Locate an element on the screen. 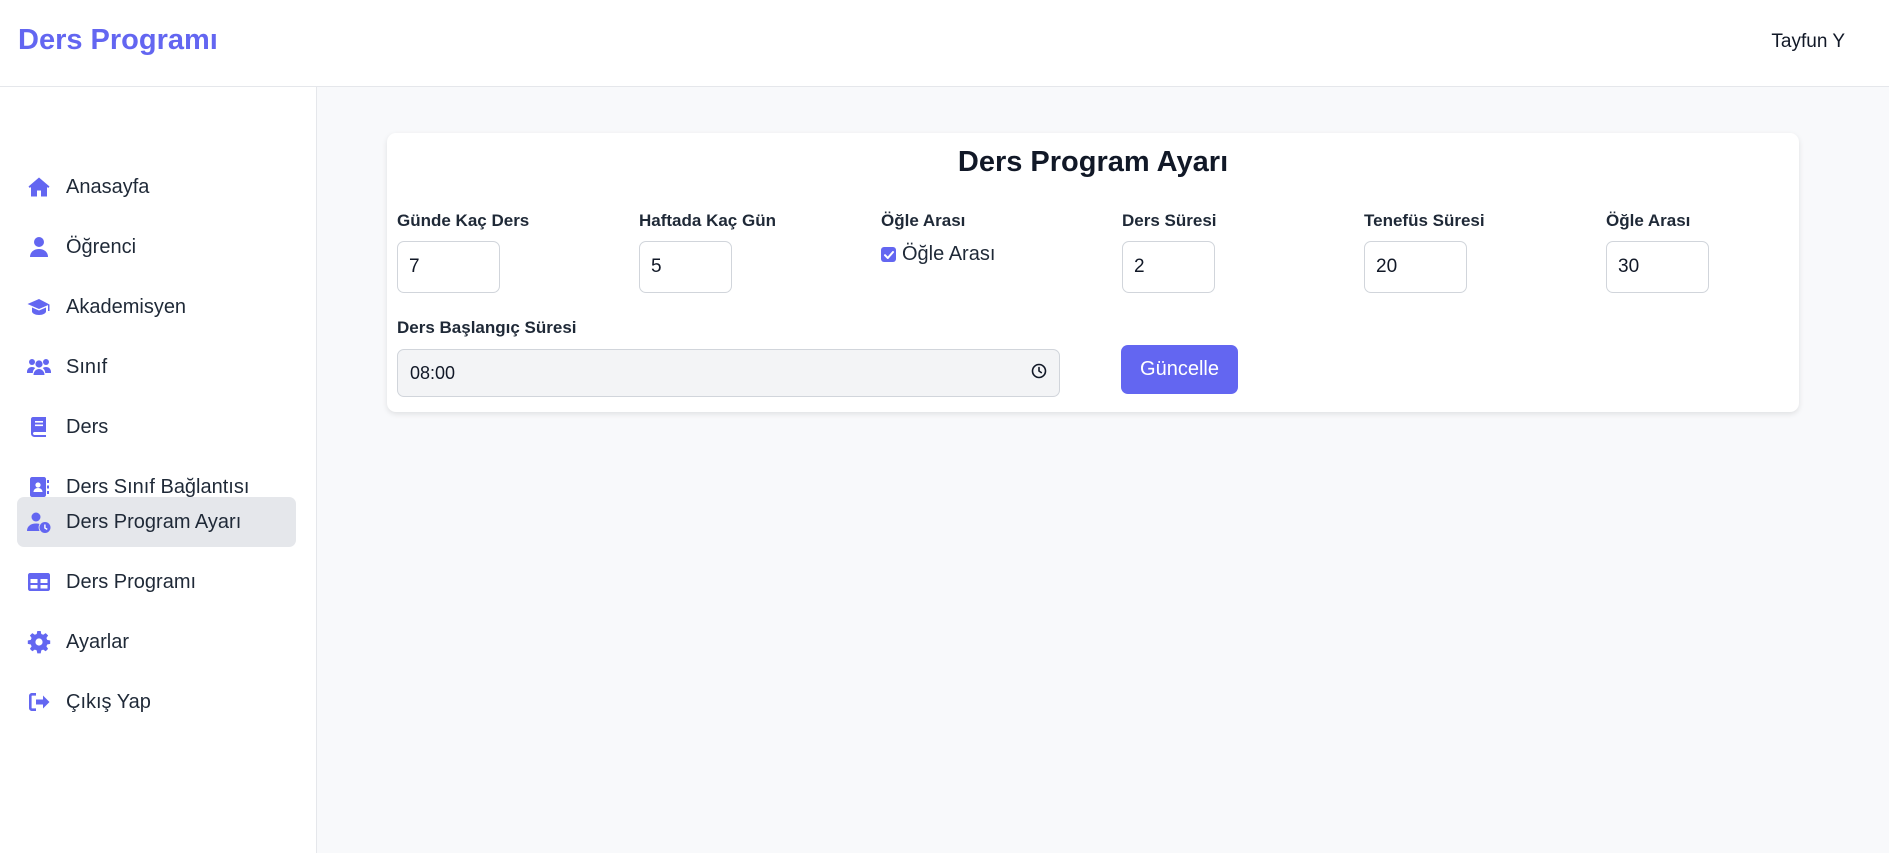 The height and width of the screenshot is (853, 1889). sidebar-item-label: Çıkış Yap is located at coordinates (108, 701).